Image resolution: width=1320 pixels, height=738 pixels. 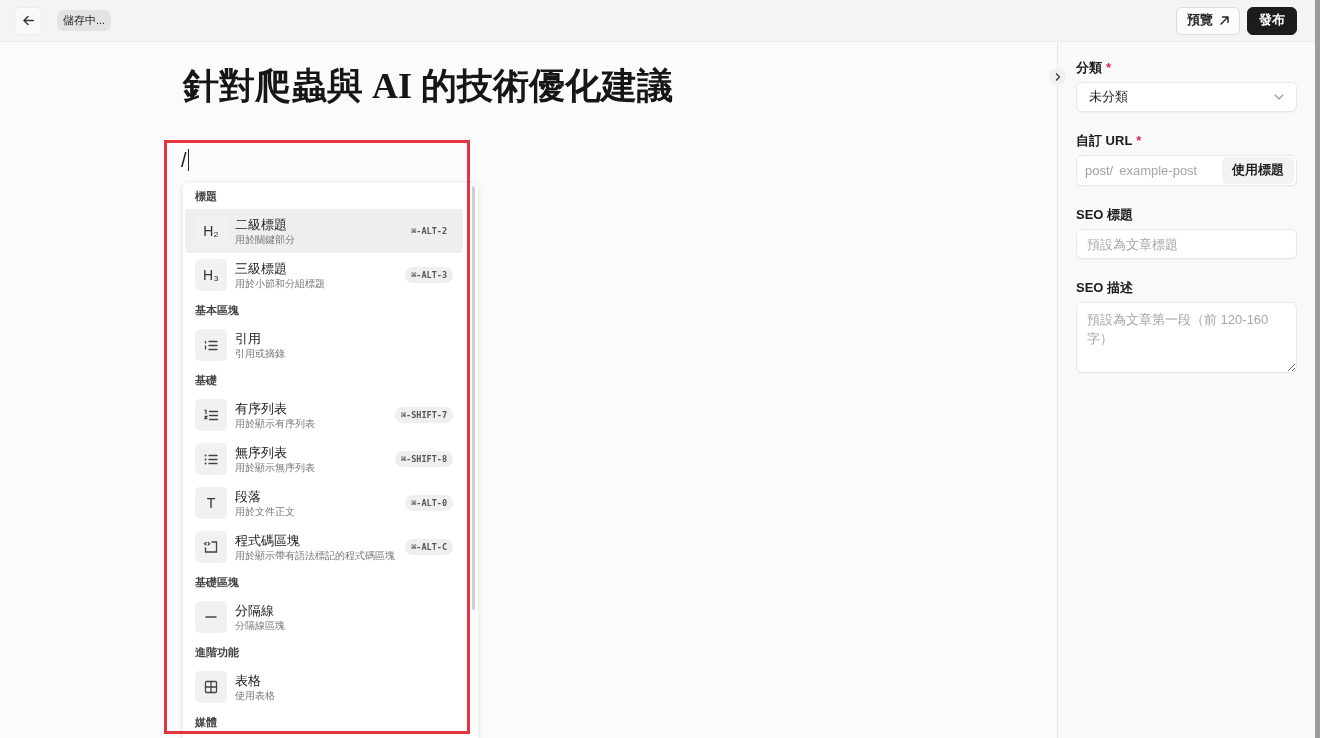 What do you see at coordinates (324, 231) in the screenshot?
I see `command-menu-item: H₂ 二級標題 用於關鍵部分 ⌘-ALT-2` at bounding box center [324, 231].